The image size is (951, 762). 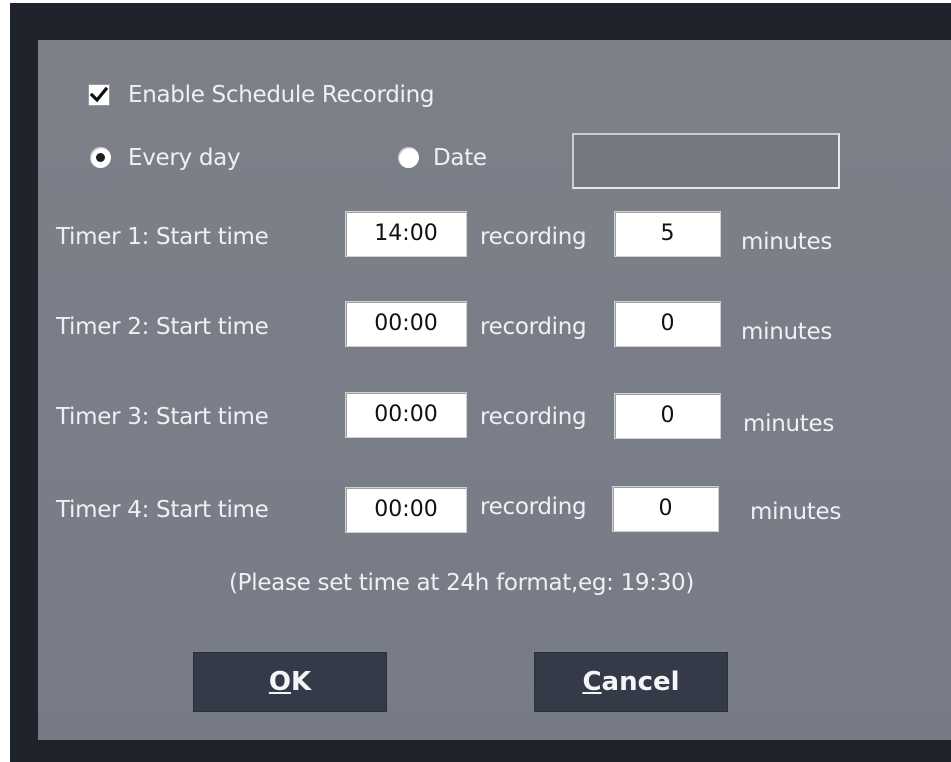 I want to click on timer-2-label: Timer 2: Start time, so click(x=162, y=327).